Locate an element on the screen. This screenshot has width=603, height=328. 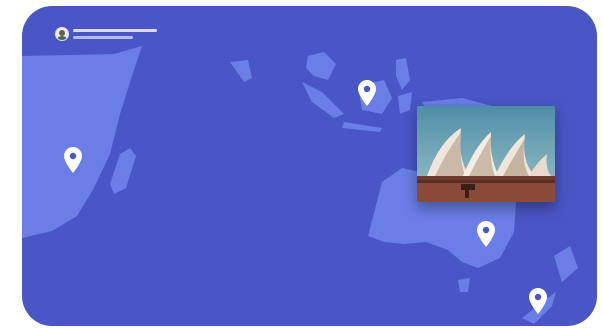
sydney-opera-house-photo is located at coordinates (486, 154).